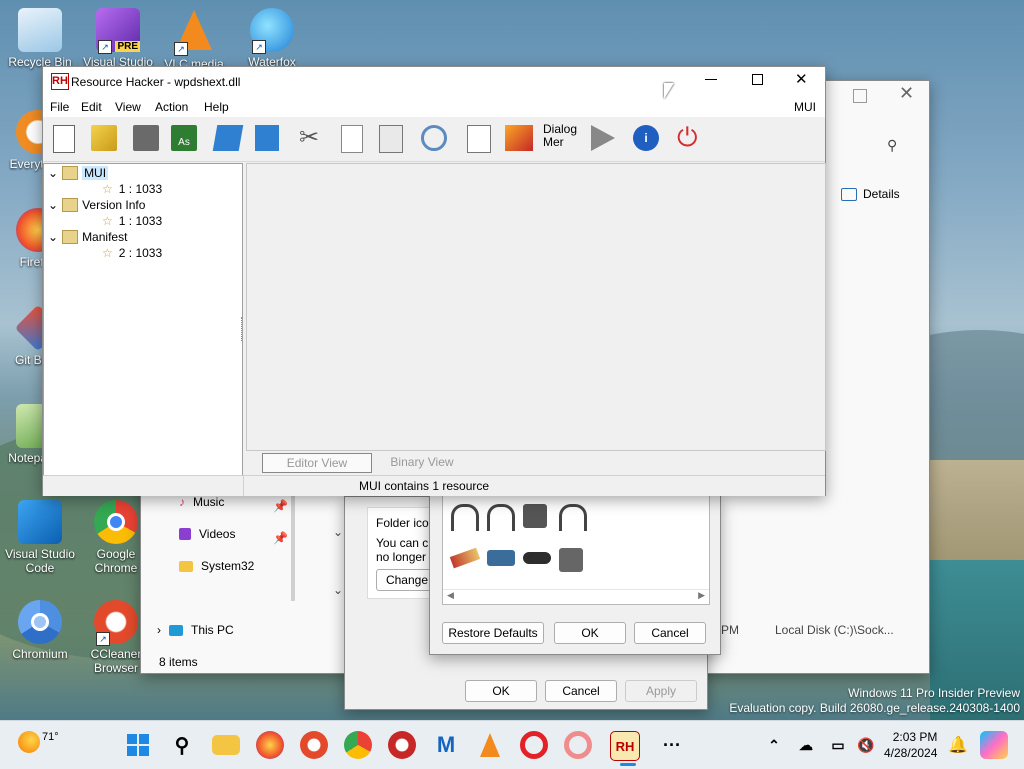 The height and width of the screenshot is (769, 1024). What do you see at coordinates (293, 546) in the screenshot?
I see `scrollbar` at bounding box center [293, 546].